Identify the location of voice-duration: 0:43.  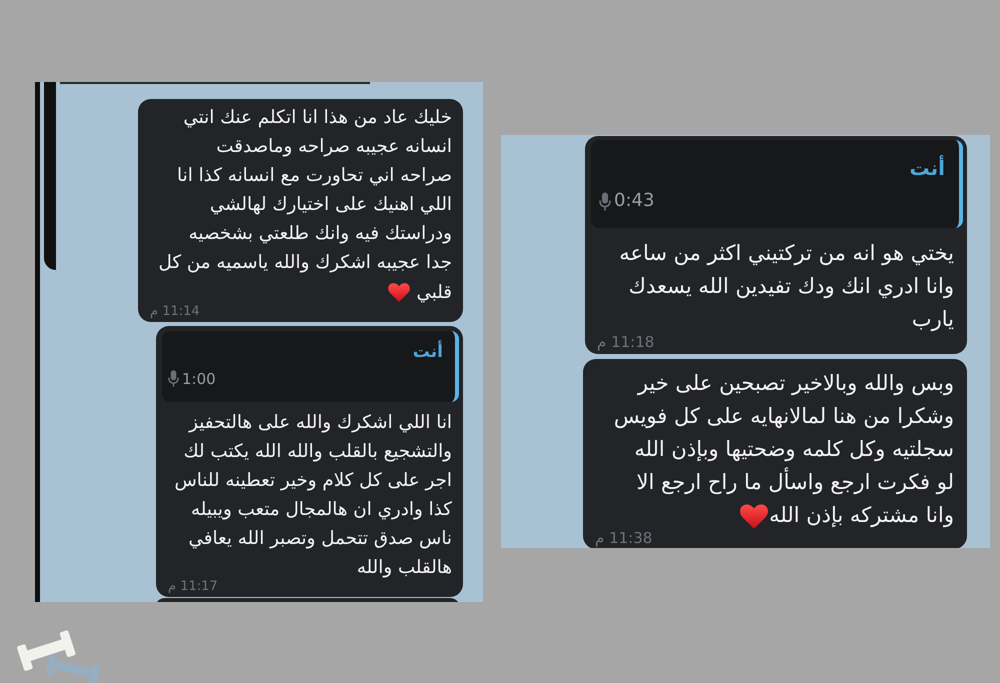
(634, 201).